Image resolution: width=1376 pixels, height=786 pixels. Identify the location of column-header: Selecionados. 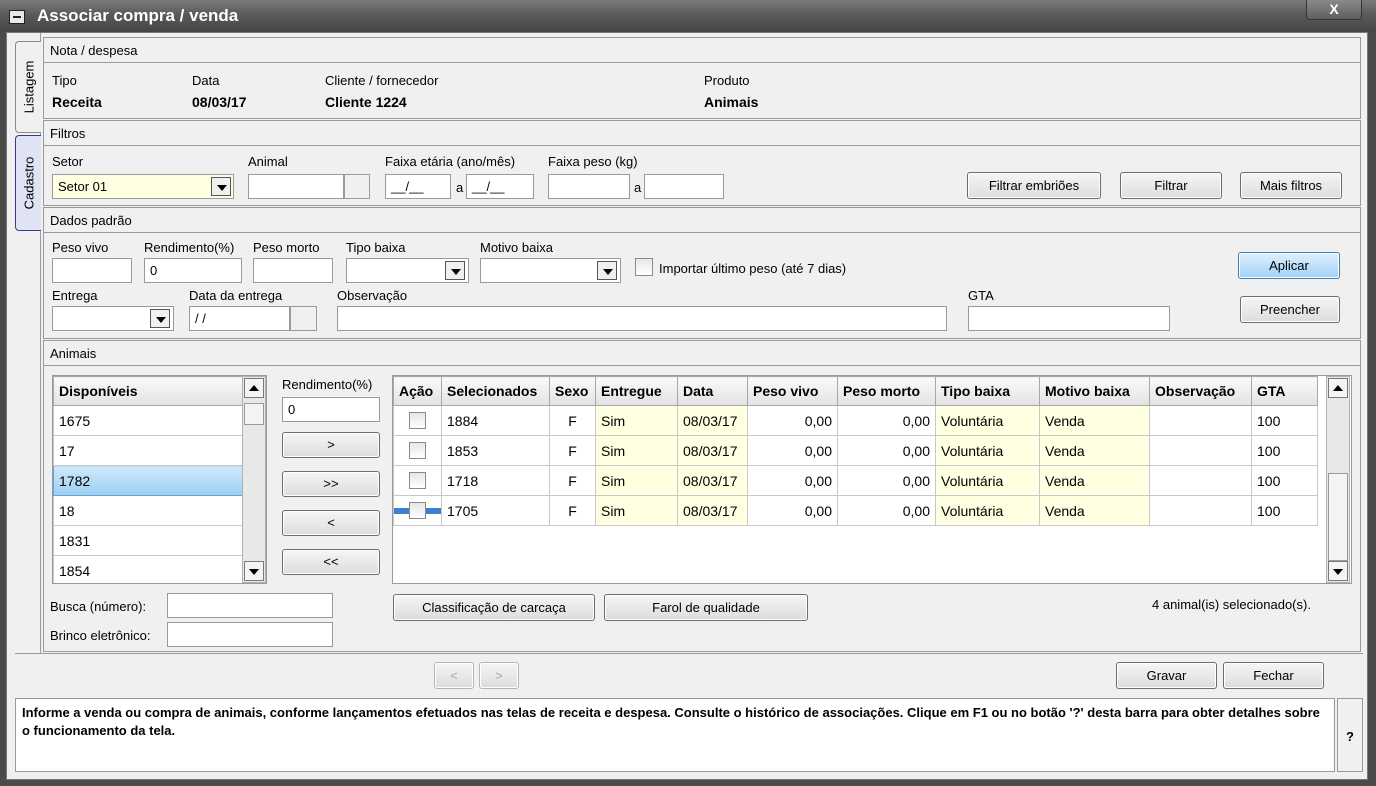
(495, 391).